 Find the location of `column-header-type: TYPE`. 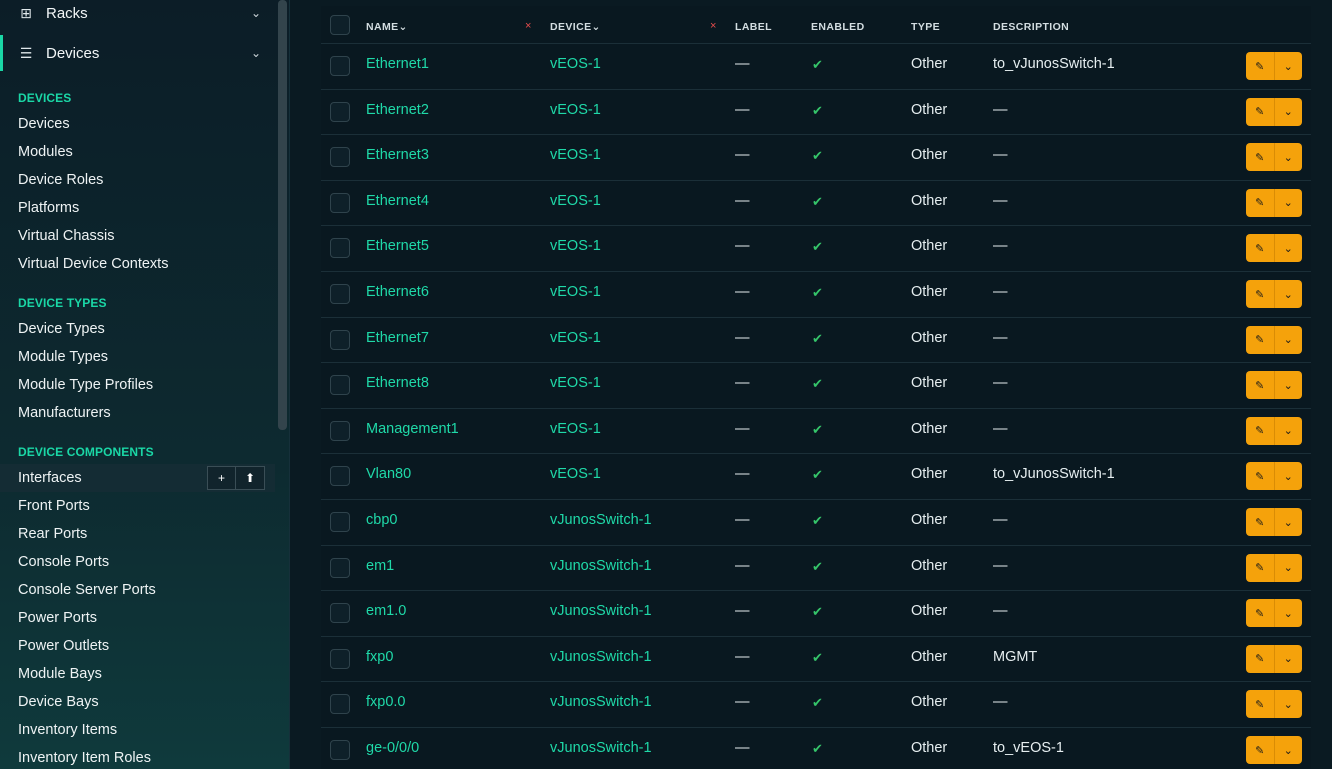

column-header-type: TYPE is located at coordinates (925, 27).